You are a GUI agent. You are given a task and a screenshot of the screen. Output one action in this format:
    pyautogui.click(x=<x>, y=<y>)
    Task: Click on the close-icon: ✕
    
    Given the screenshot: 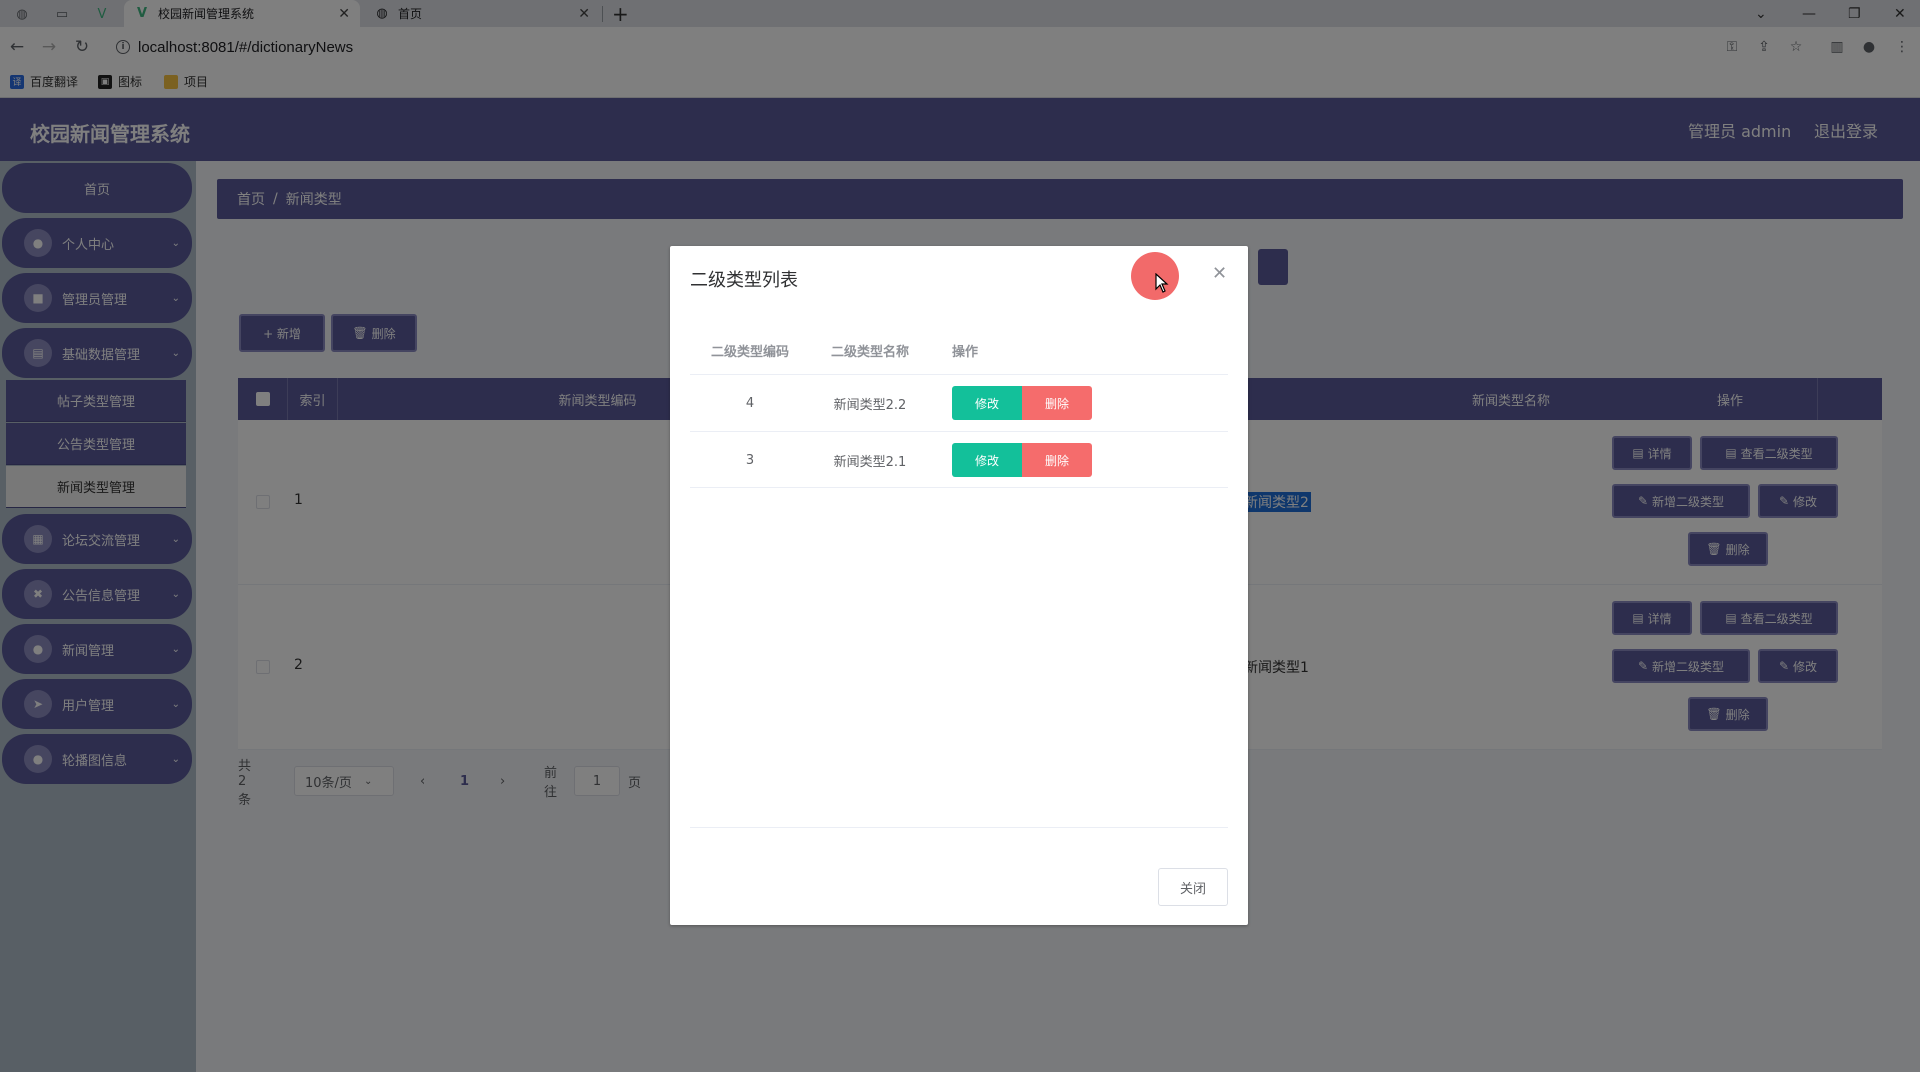 What is the action you would take?
    pyautogui.click(x=1219, y=273)
    